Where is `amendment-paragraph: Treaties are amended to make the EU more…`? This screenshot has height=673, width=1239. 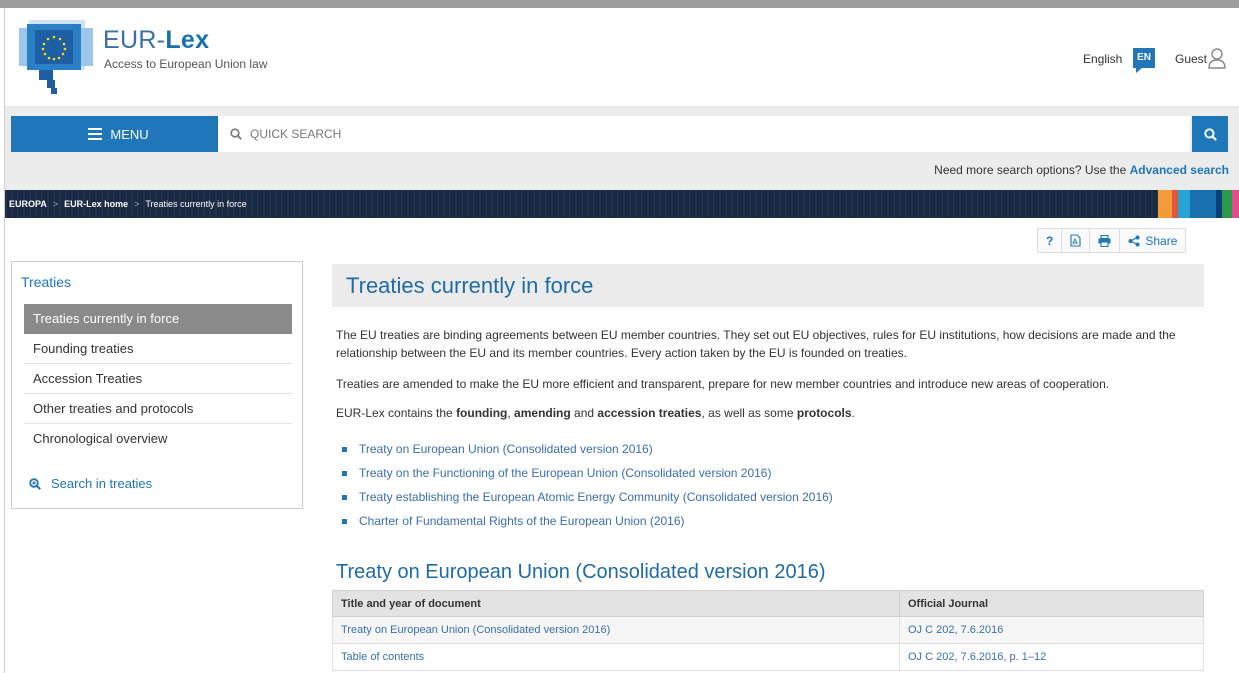
amendment-paragraph: Treaties are amended to make the EU more… is located at coordinates (723, 384).